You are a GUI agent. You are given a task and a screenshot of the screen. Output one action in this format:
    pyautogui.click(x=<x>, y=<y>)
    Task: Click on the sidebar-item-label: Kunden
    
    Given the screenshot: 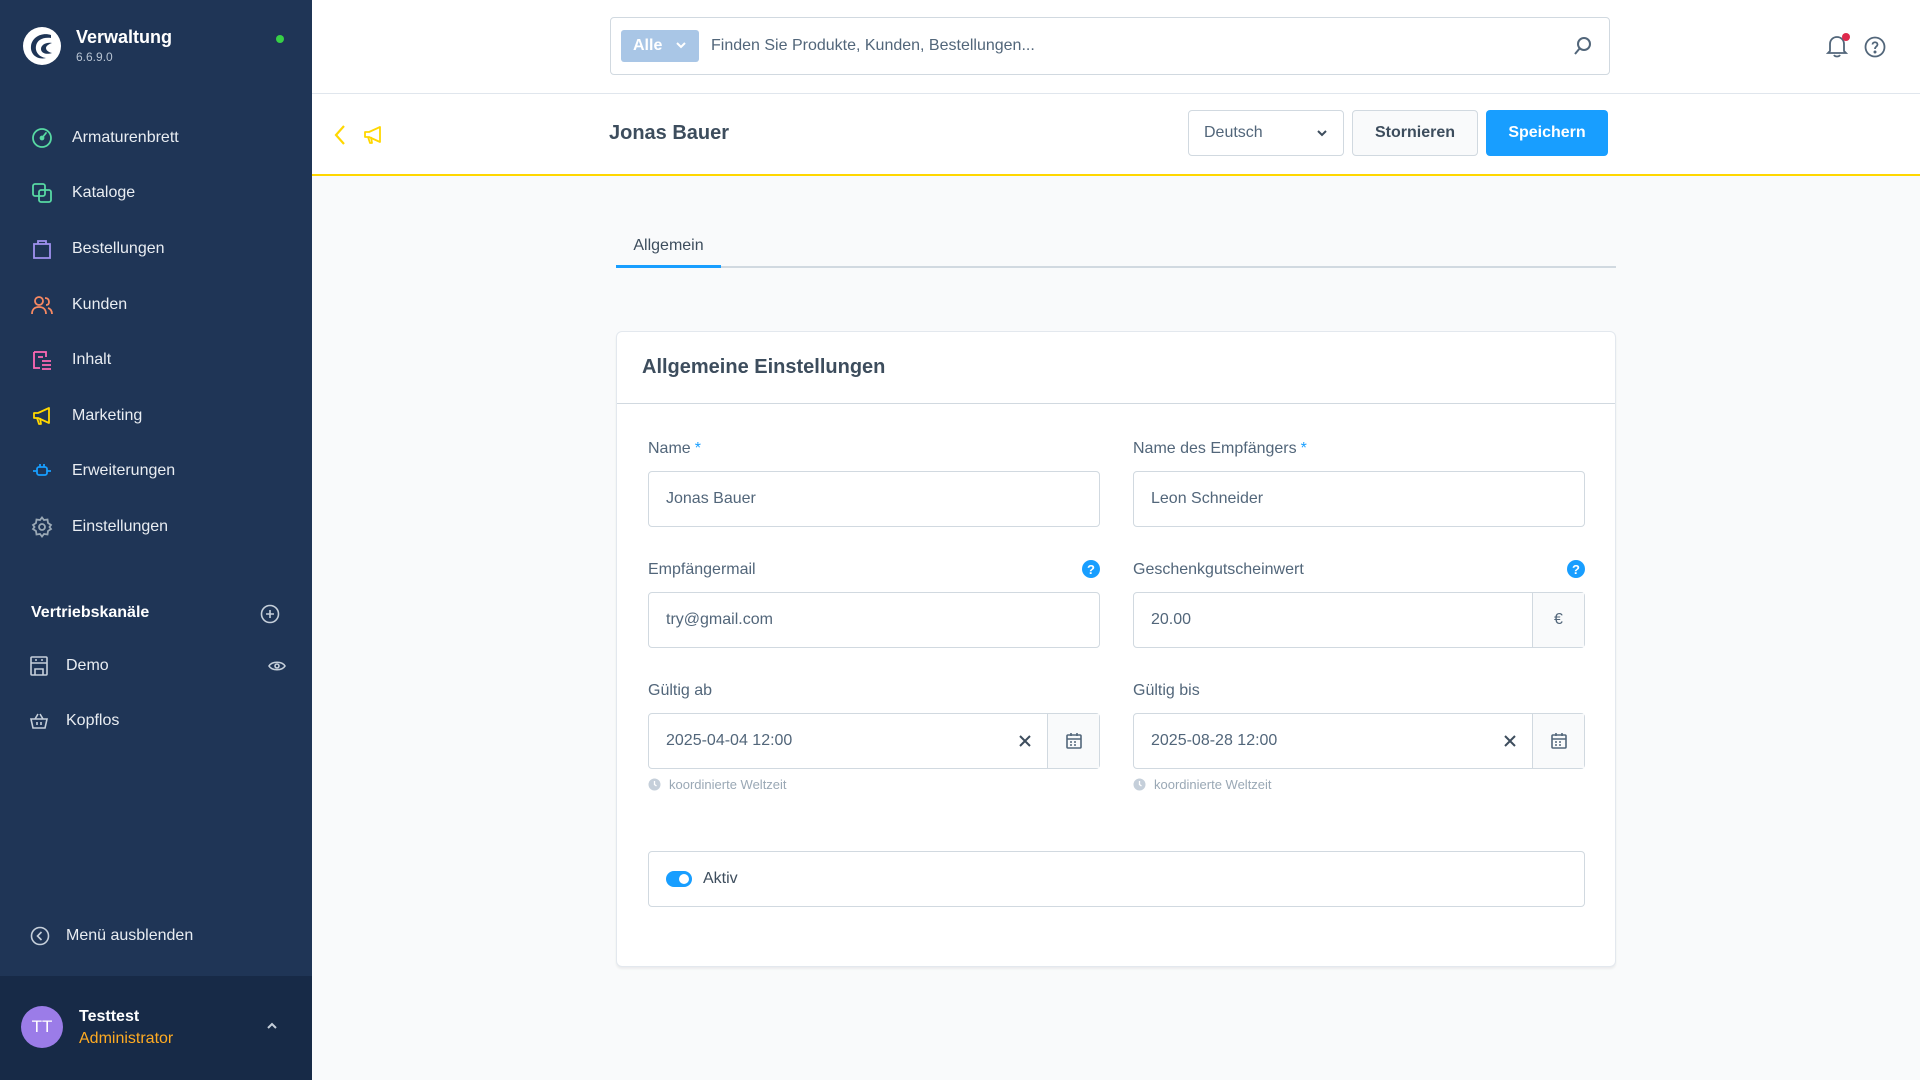 What is the action you would take?
    pyautogui.click(x=100, y=304)
    